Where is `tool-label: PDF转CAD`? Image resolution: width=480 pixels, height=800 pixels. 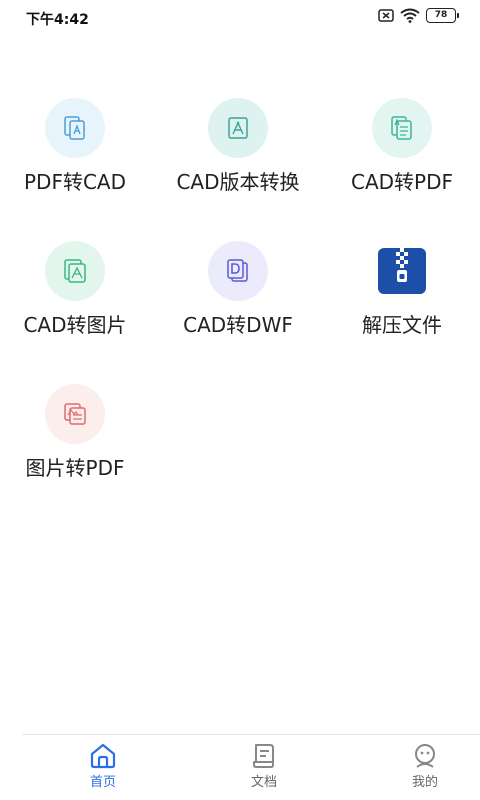 tool-label: PDF转CAD is located at coordinates (74, 182).